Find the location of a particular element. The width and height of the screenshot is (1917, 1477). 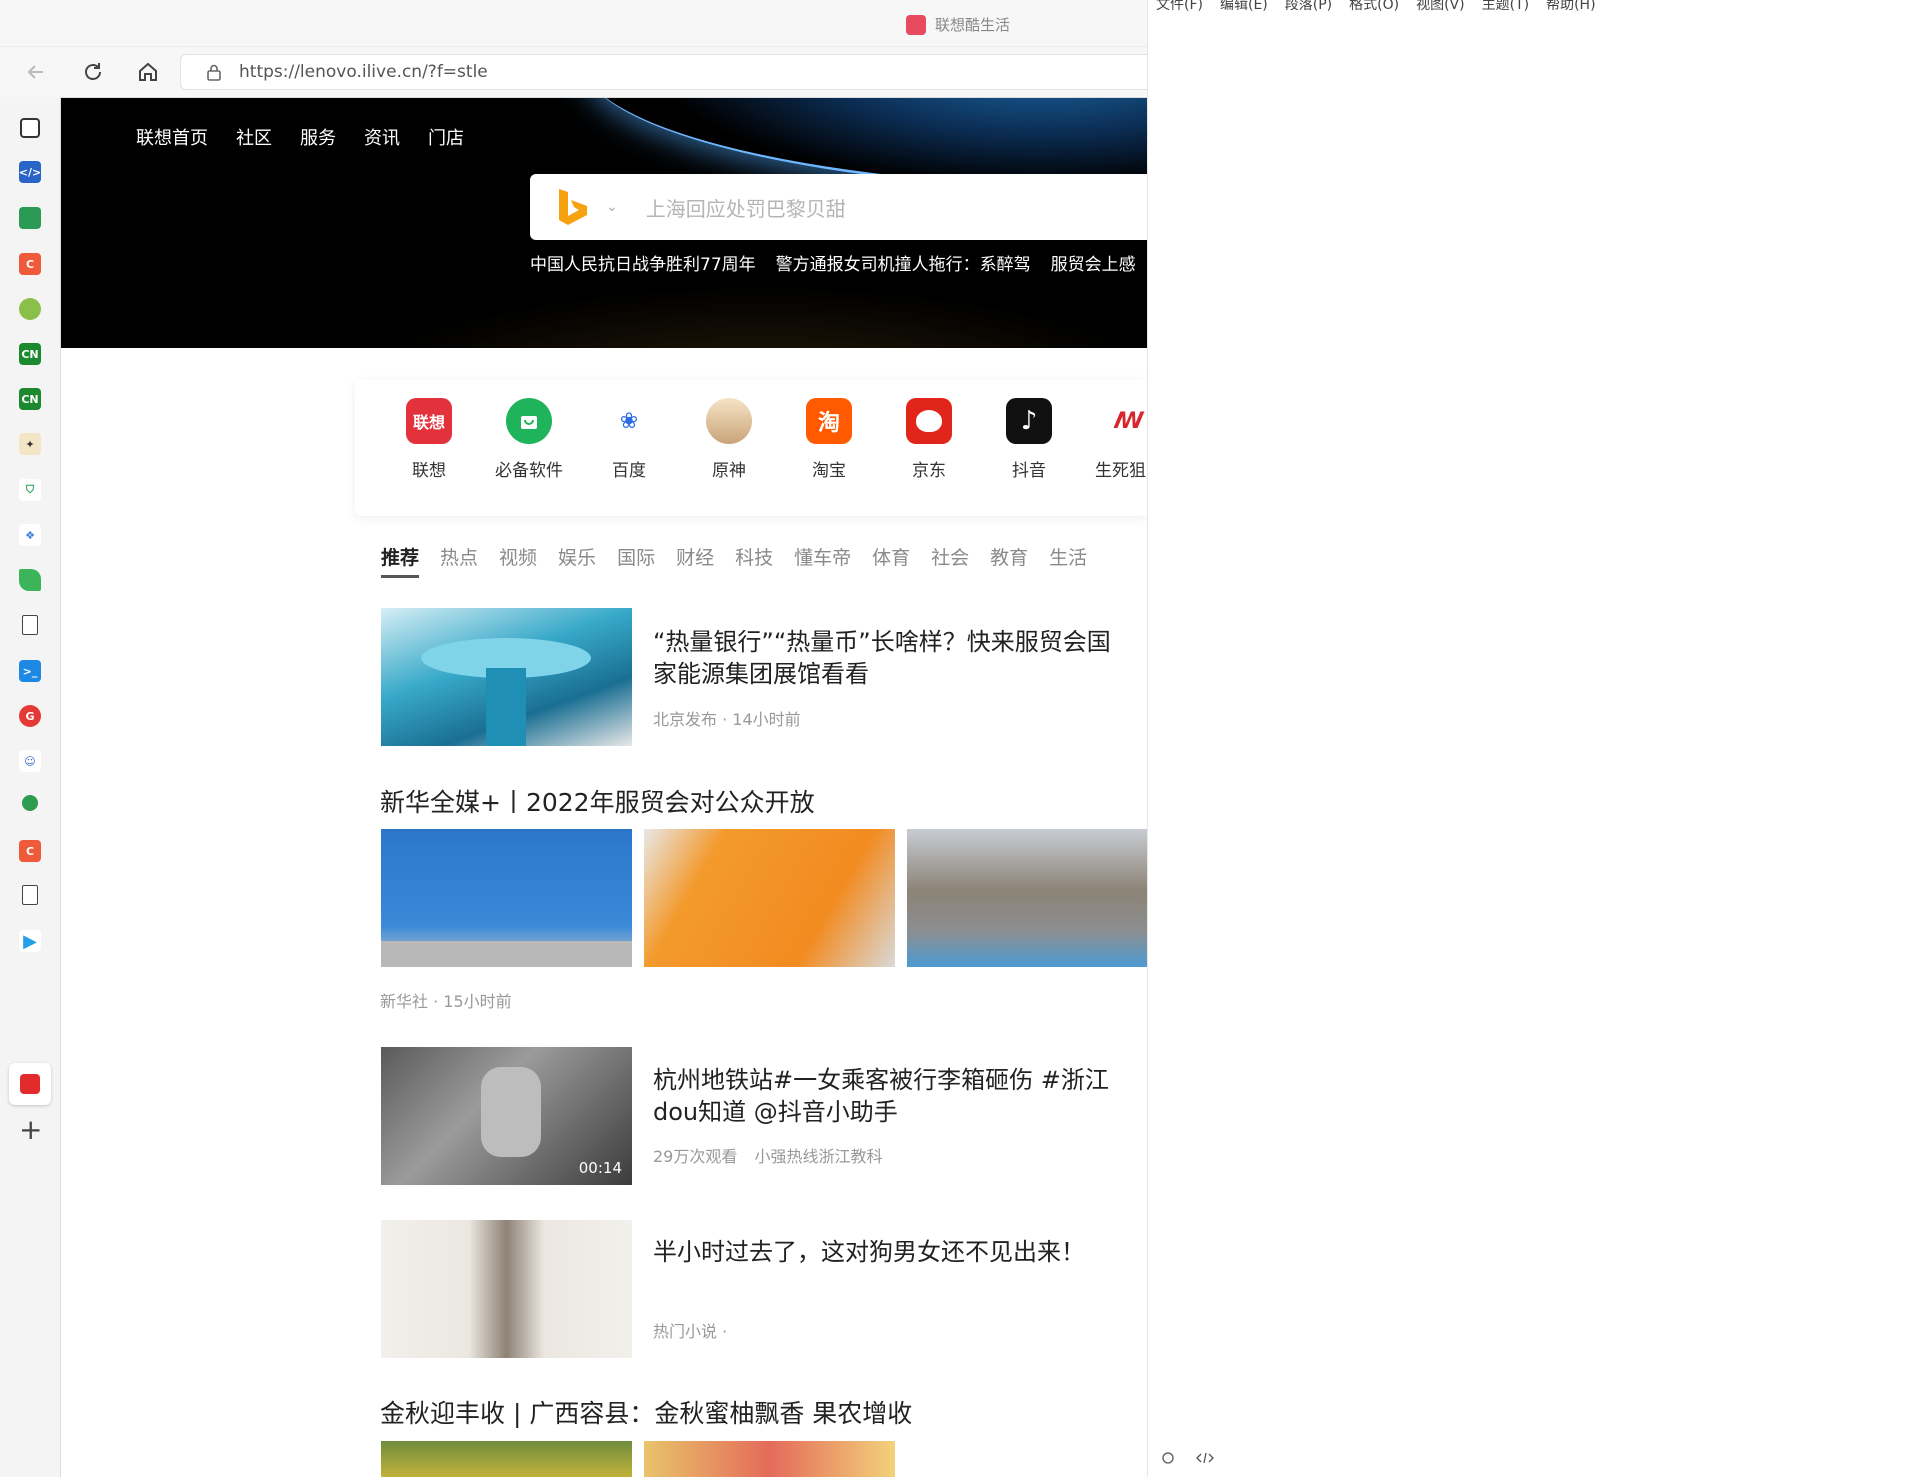

news-meta: 热门小说 · is located at coordinates (690, 1331).